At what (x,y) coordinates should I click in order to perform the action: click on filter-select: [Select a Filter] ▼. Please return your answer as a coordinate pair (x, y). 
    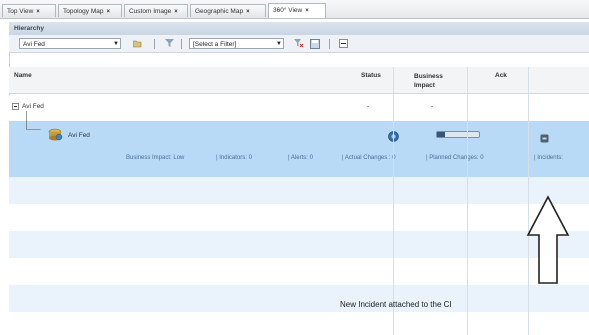
    Looking at the image, I should click on (236, 43).